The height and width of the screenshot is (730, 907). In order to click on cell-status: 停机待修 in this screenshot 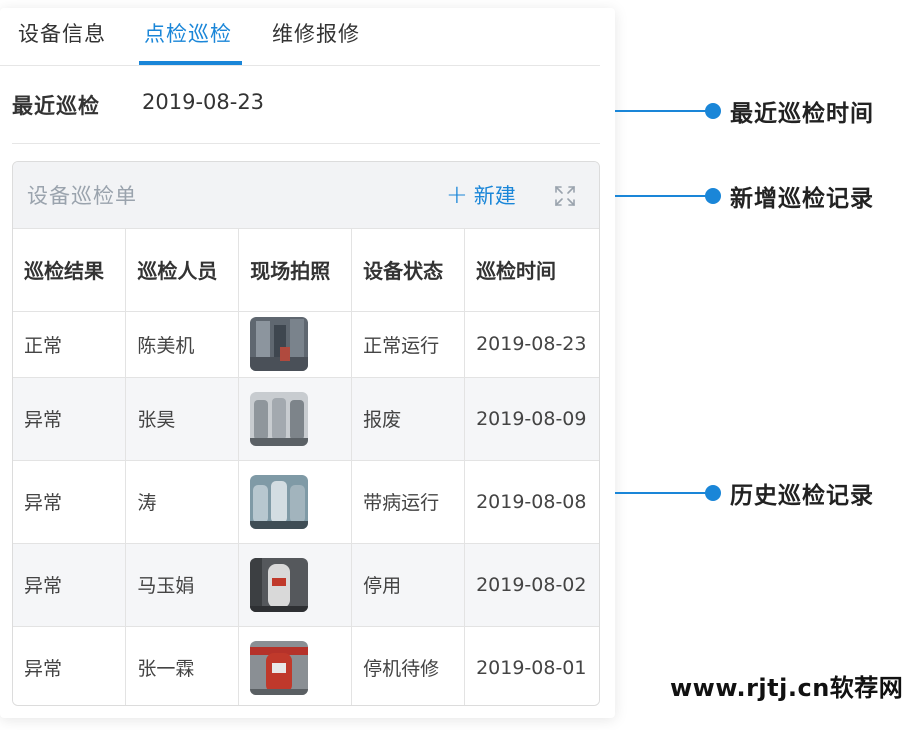, I will do `click(408, 665)`.